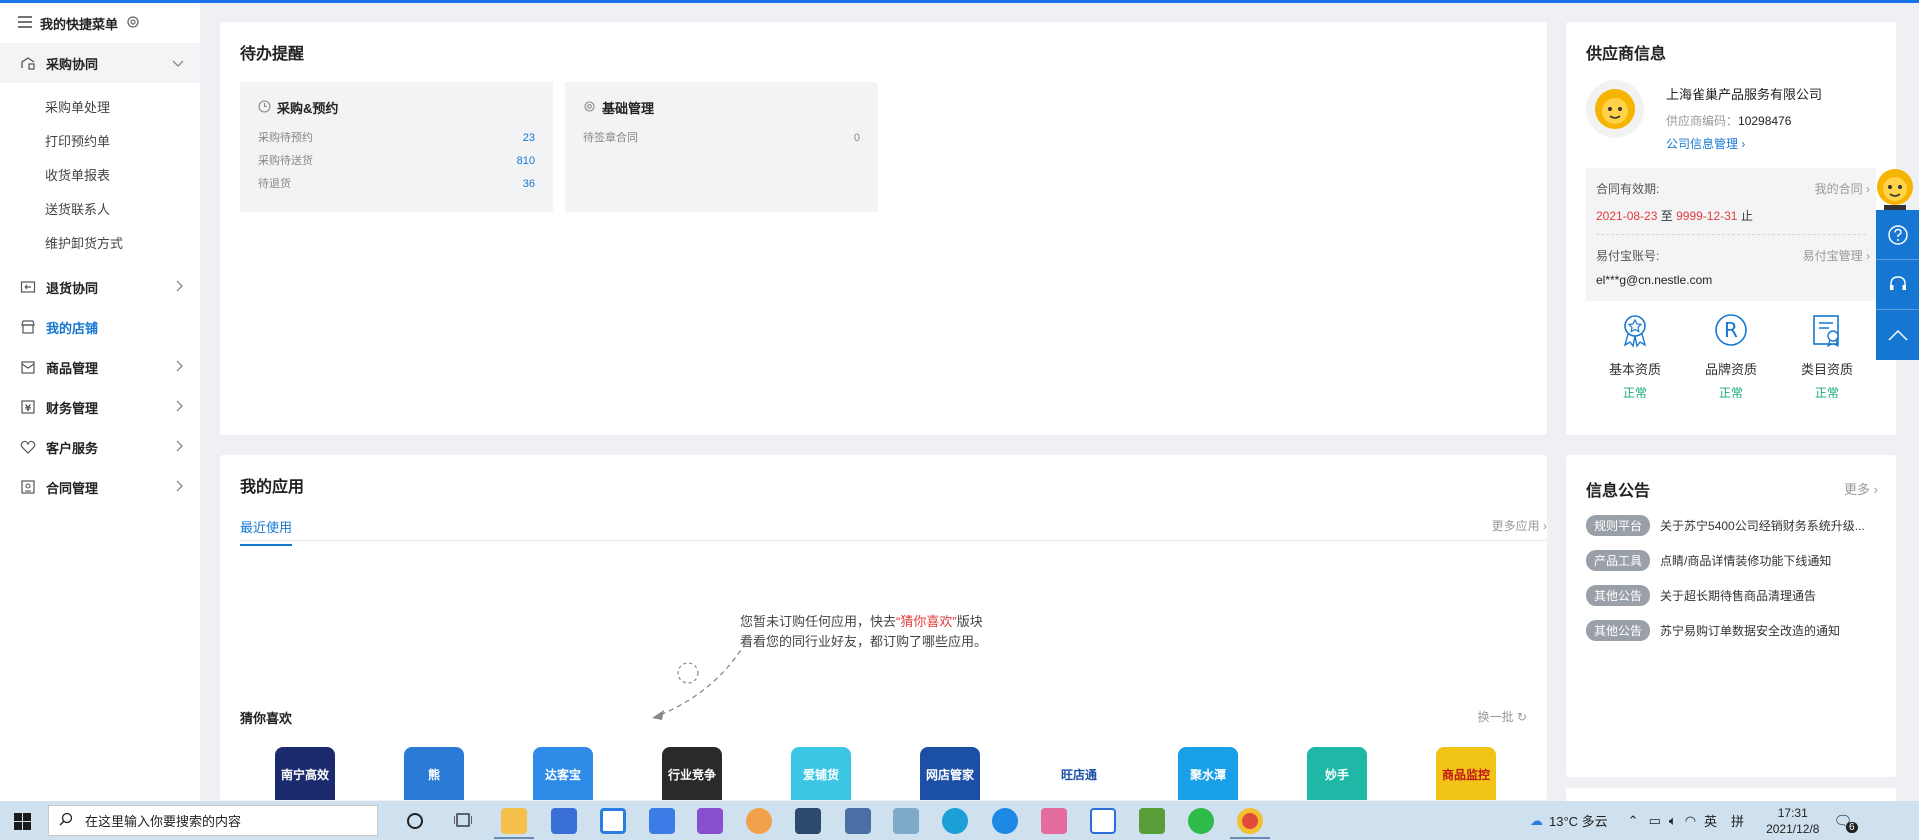 Image resolution: width=1919 pixels, height=840 pixels. Describe the element at coordinates (662, 821) in the screenshot. I see `app-chat-icon` at that location.